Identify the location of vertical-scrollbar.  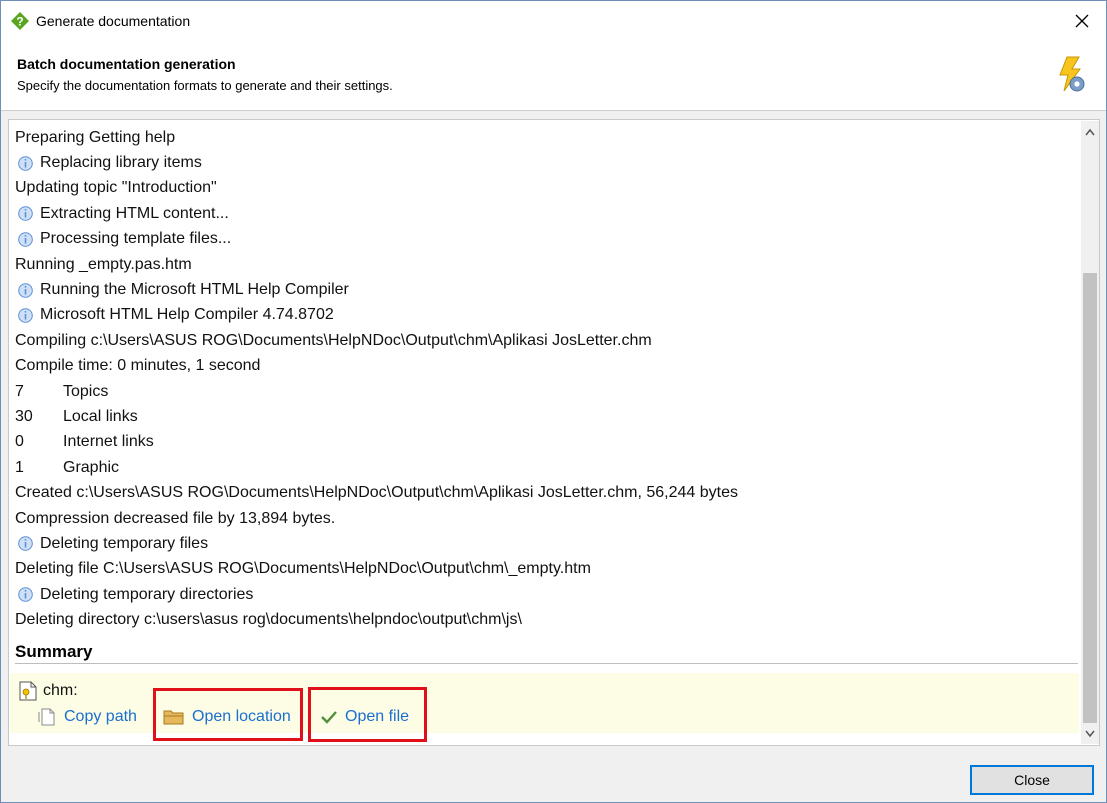
(1090, 432).